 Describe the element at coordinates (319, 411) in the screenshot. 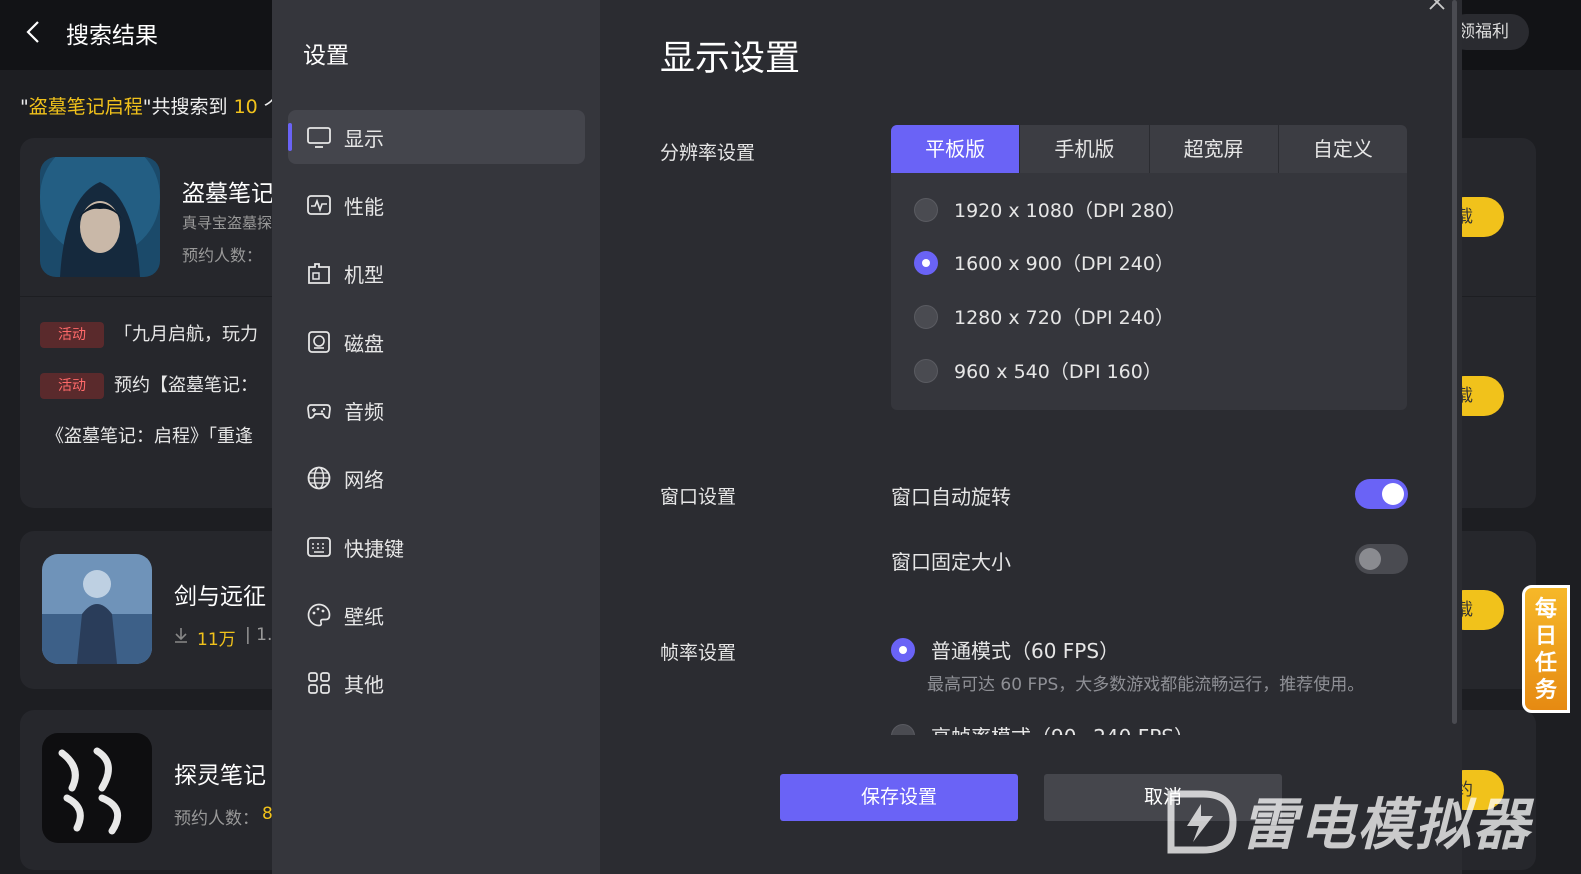

I see `gamepad-icon` at that location.